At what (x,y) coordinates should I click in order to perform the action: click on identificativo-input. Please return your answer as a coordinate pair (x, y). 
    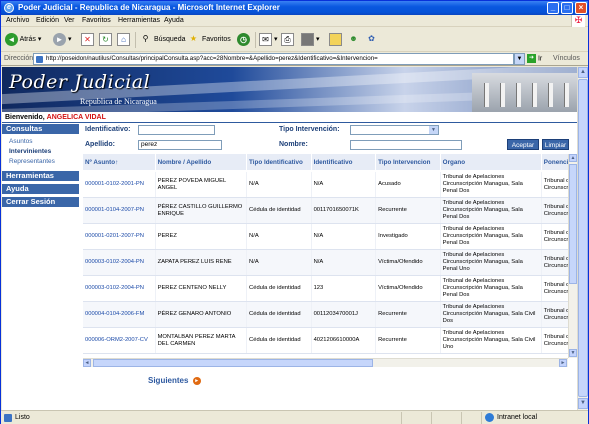
    Looking at the image, I should click on (176, 130).